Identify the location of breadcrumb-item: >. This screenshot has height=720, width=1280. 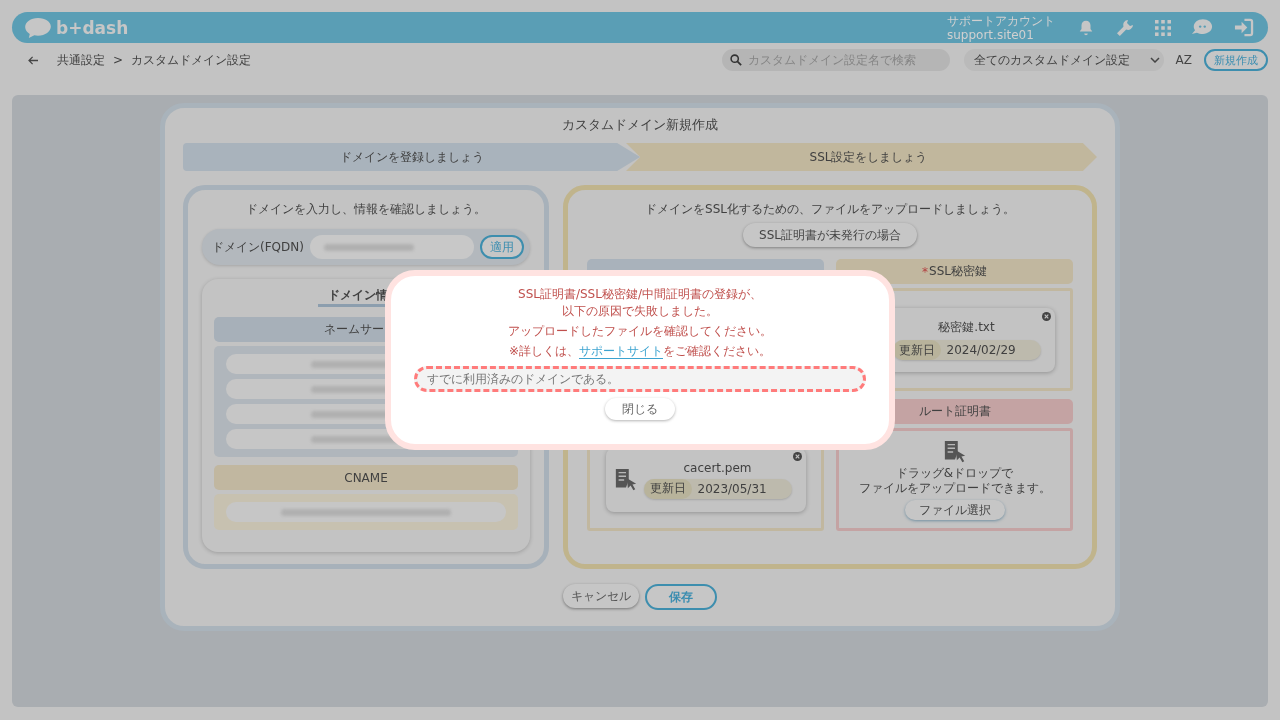
(118, 60).